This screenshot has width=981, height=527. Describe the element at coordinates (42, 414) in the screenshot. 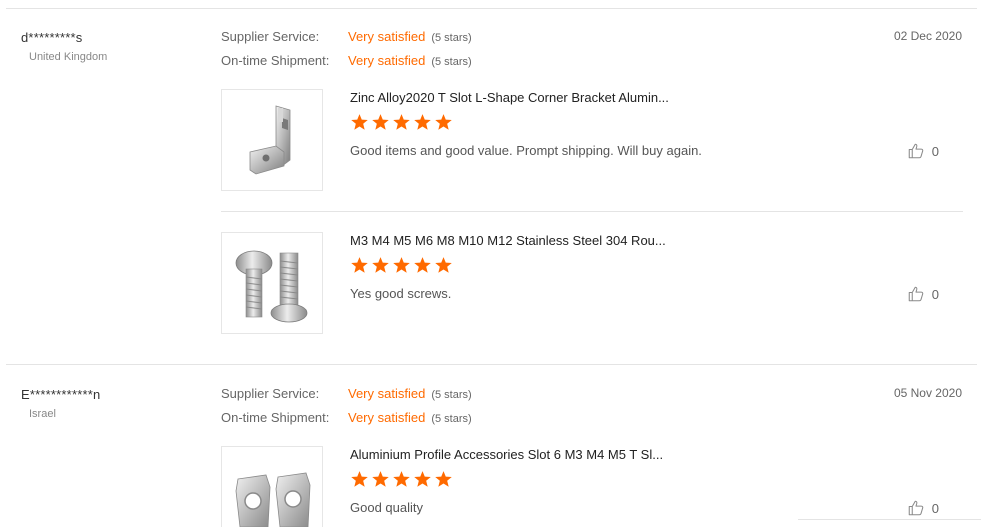

I see `buyer-country: Israel` at that location.